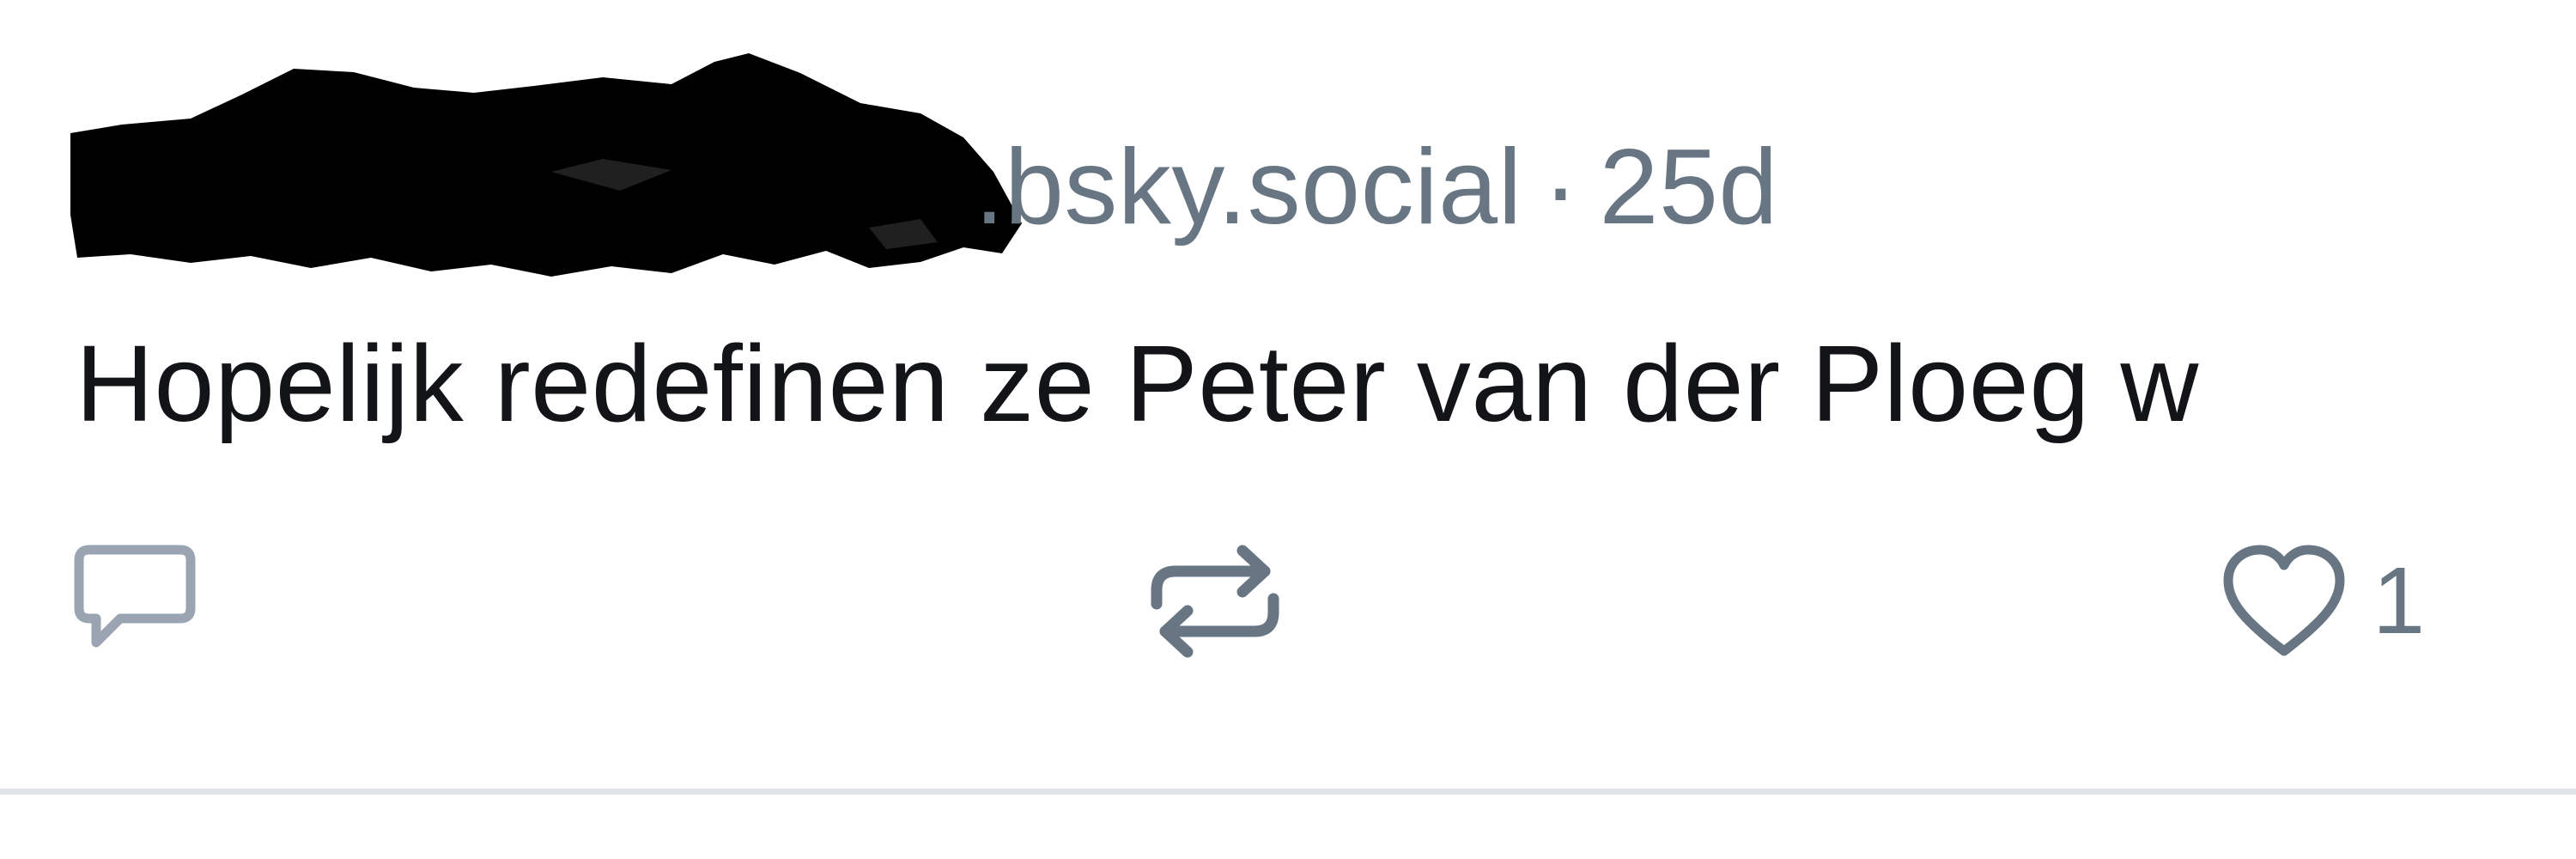 The height and width of the screenshot is (859, 2576). I want to click on post-meta: .bsky.social · 25d, so click(1376, 187).